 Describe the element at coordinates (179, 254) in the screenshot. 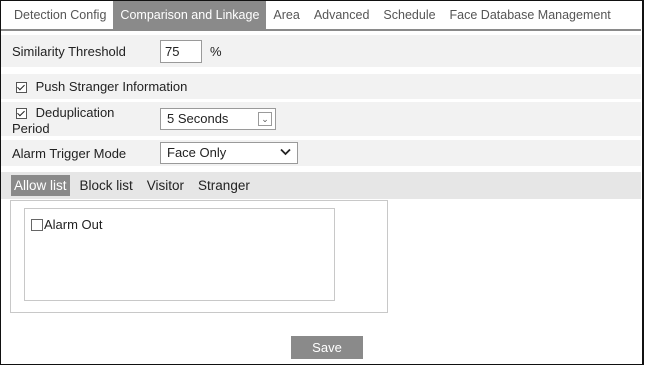

I see `linkage-options-box: Alarm Out` at that location.